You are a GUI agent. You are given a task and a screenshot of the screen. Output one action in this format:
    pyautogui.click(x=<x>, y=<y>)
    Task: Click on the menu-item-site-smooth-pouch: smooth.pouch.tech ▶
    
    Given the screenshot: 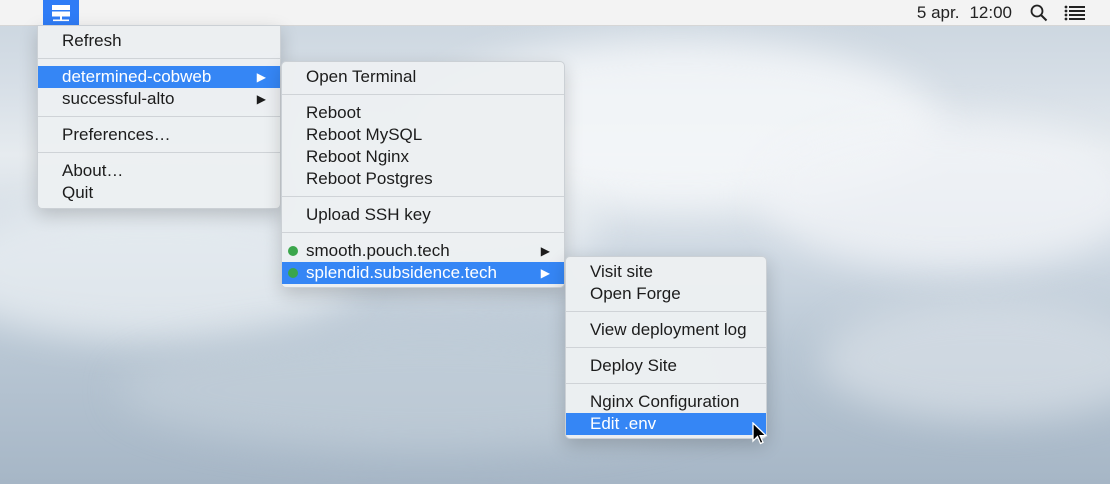 What is the action you would take?
    pyautogui.click(x=423, y=251)
    